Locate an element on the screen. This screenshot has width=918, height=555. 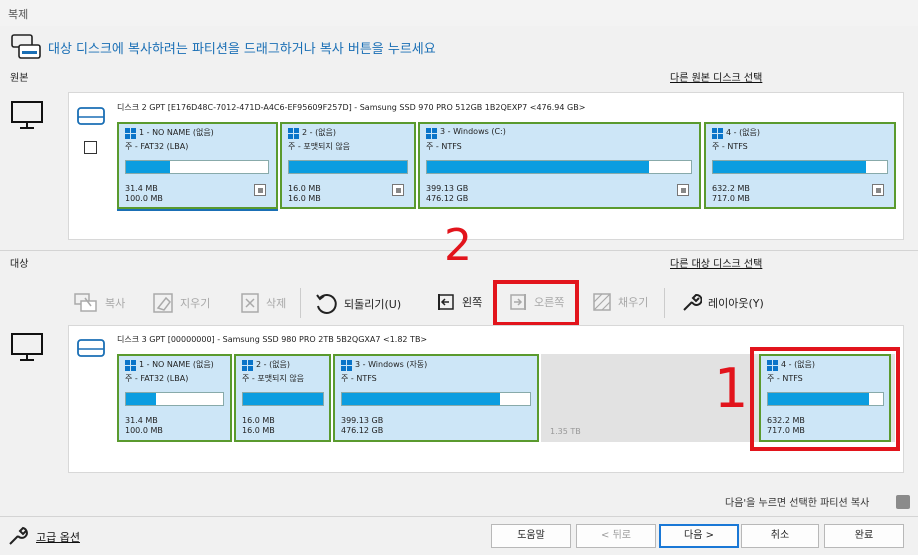
fill-icon is located at coordinates (602, 302).